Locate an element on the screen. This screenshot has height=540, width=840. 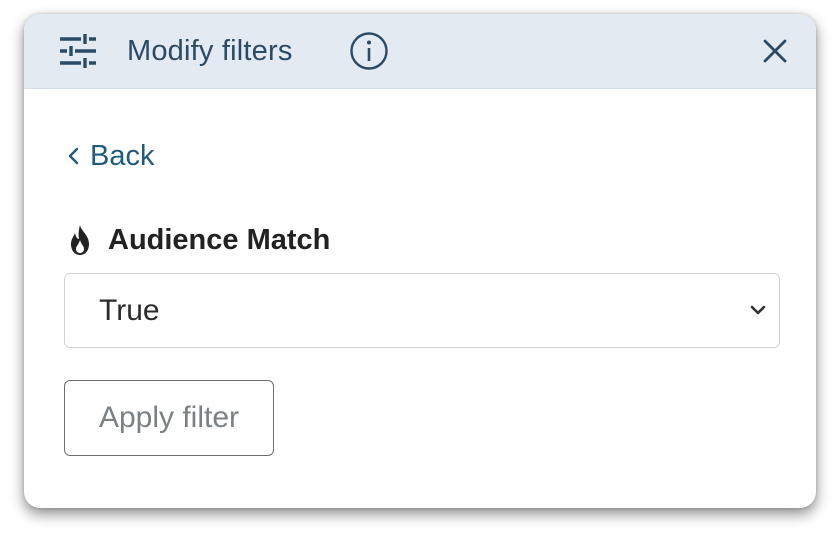
dialog-header: Modify filters is located at coordinates (420, 51).